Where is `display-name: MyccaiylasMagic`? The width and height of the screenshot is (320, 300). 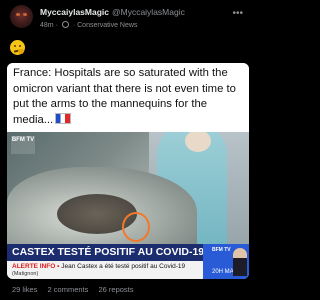 display-name: MyccaiylasMagic is located at coordinates (74, 12).